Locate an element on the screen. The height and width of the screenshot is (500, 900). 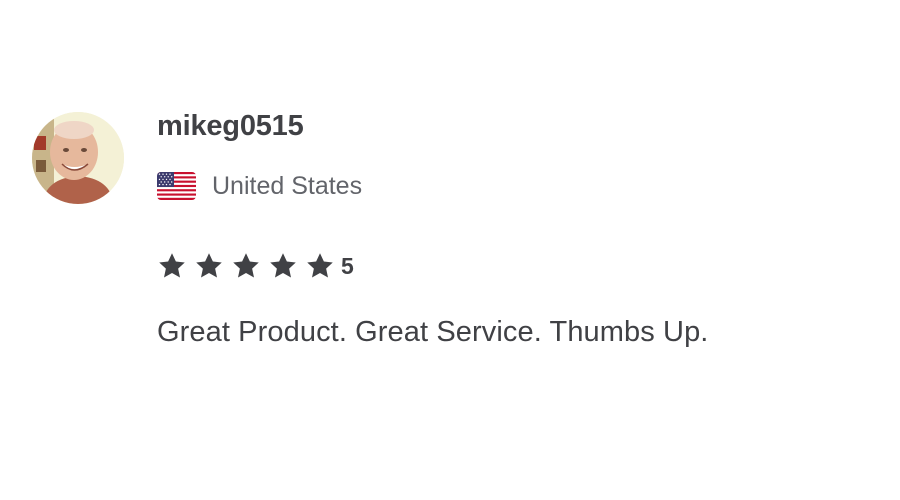
avatar-photo is located at coordinates (78, 158).